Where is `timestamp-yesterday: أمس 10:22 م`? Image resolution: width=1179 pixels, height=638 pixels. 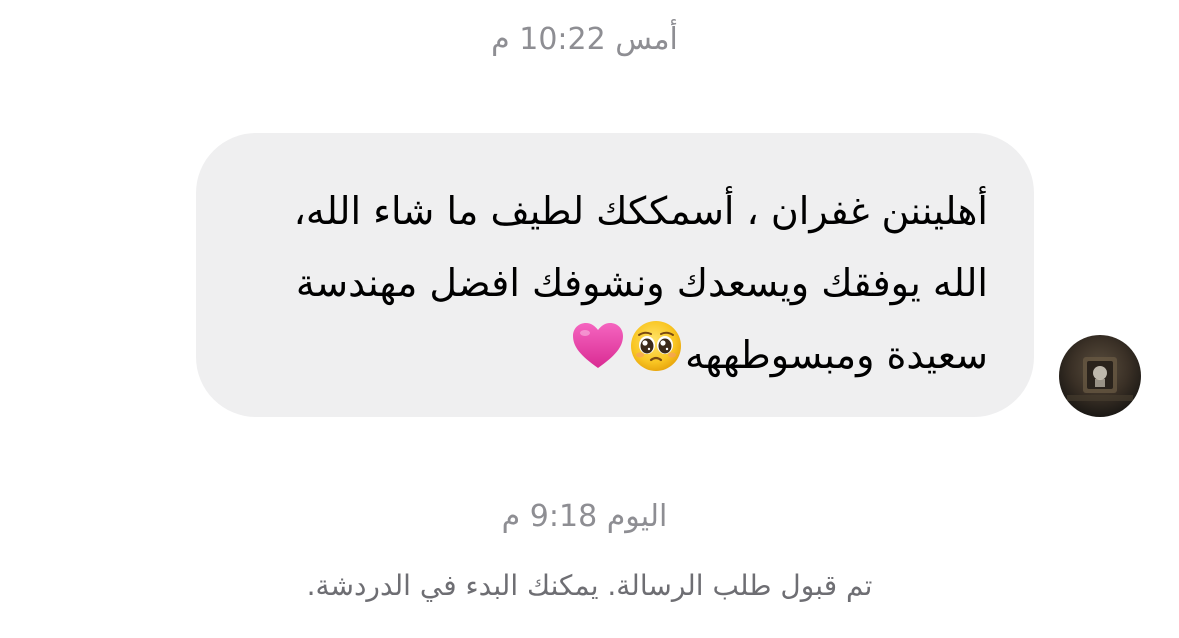 timestamp-yesterday: أمس 10:22 م is located at coordinates (584, 39).